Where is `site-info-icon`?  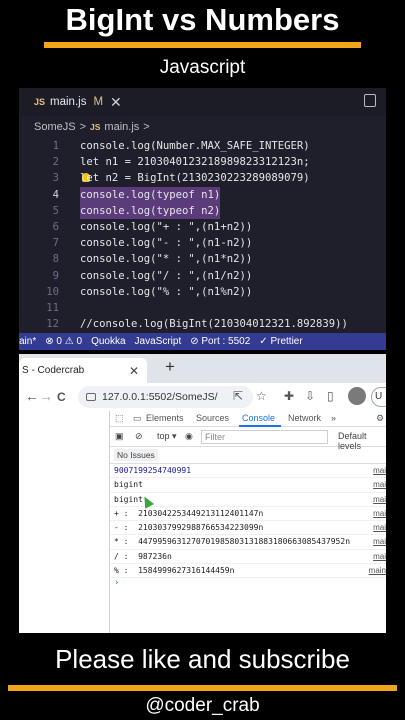
site-info-icon is located at coordinates (91, 397).